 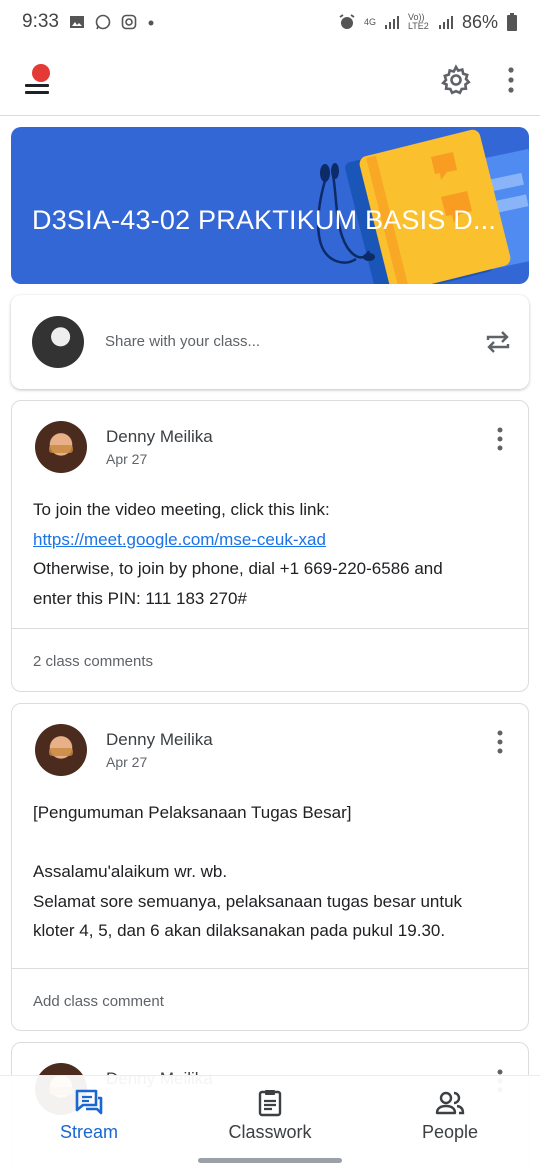 I want to click on status-time: 9:33, so click(x=40, y=21).